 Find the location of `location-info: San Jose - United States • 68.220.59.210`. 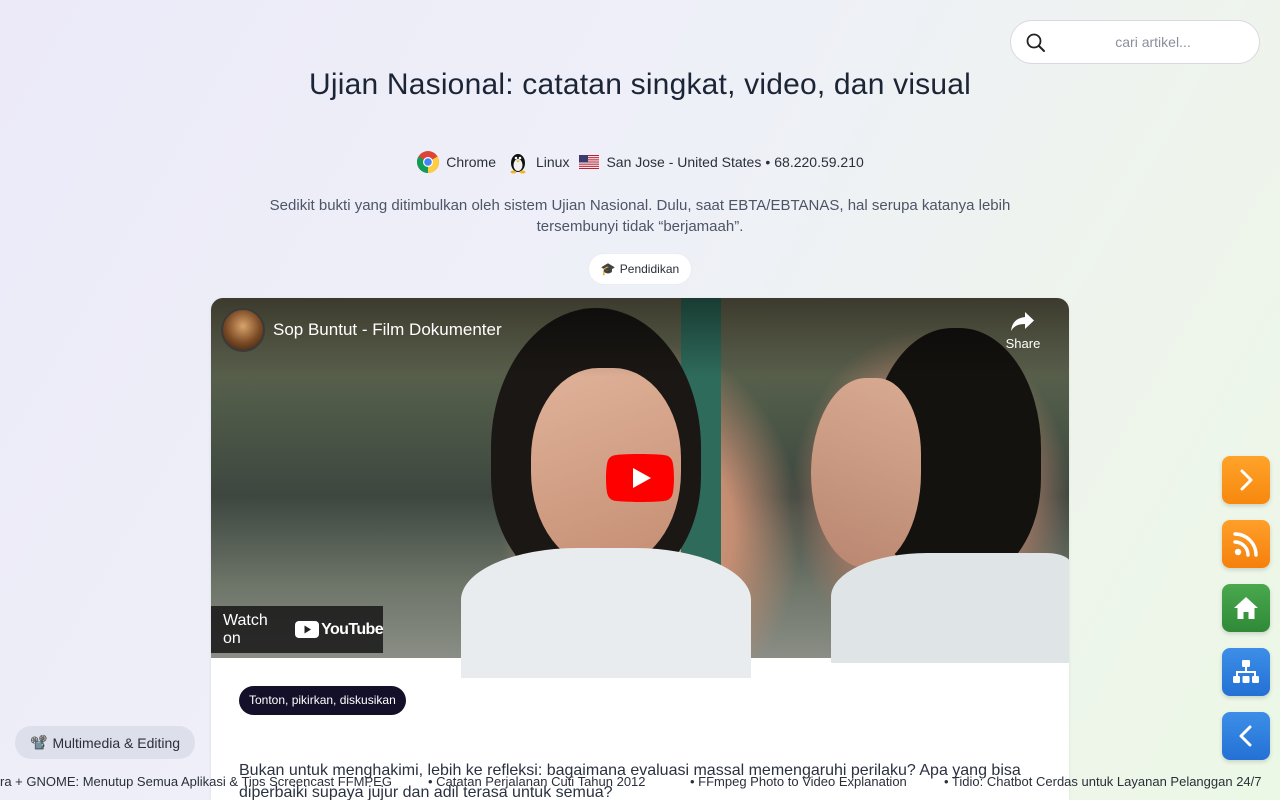

location-info: San Jose - United States • 68.220.59.210 is located at coordinates (721, 162).